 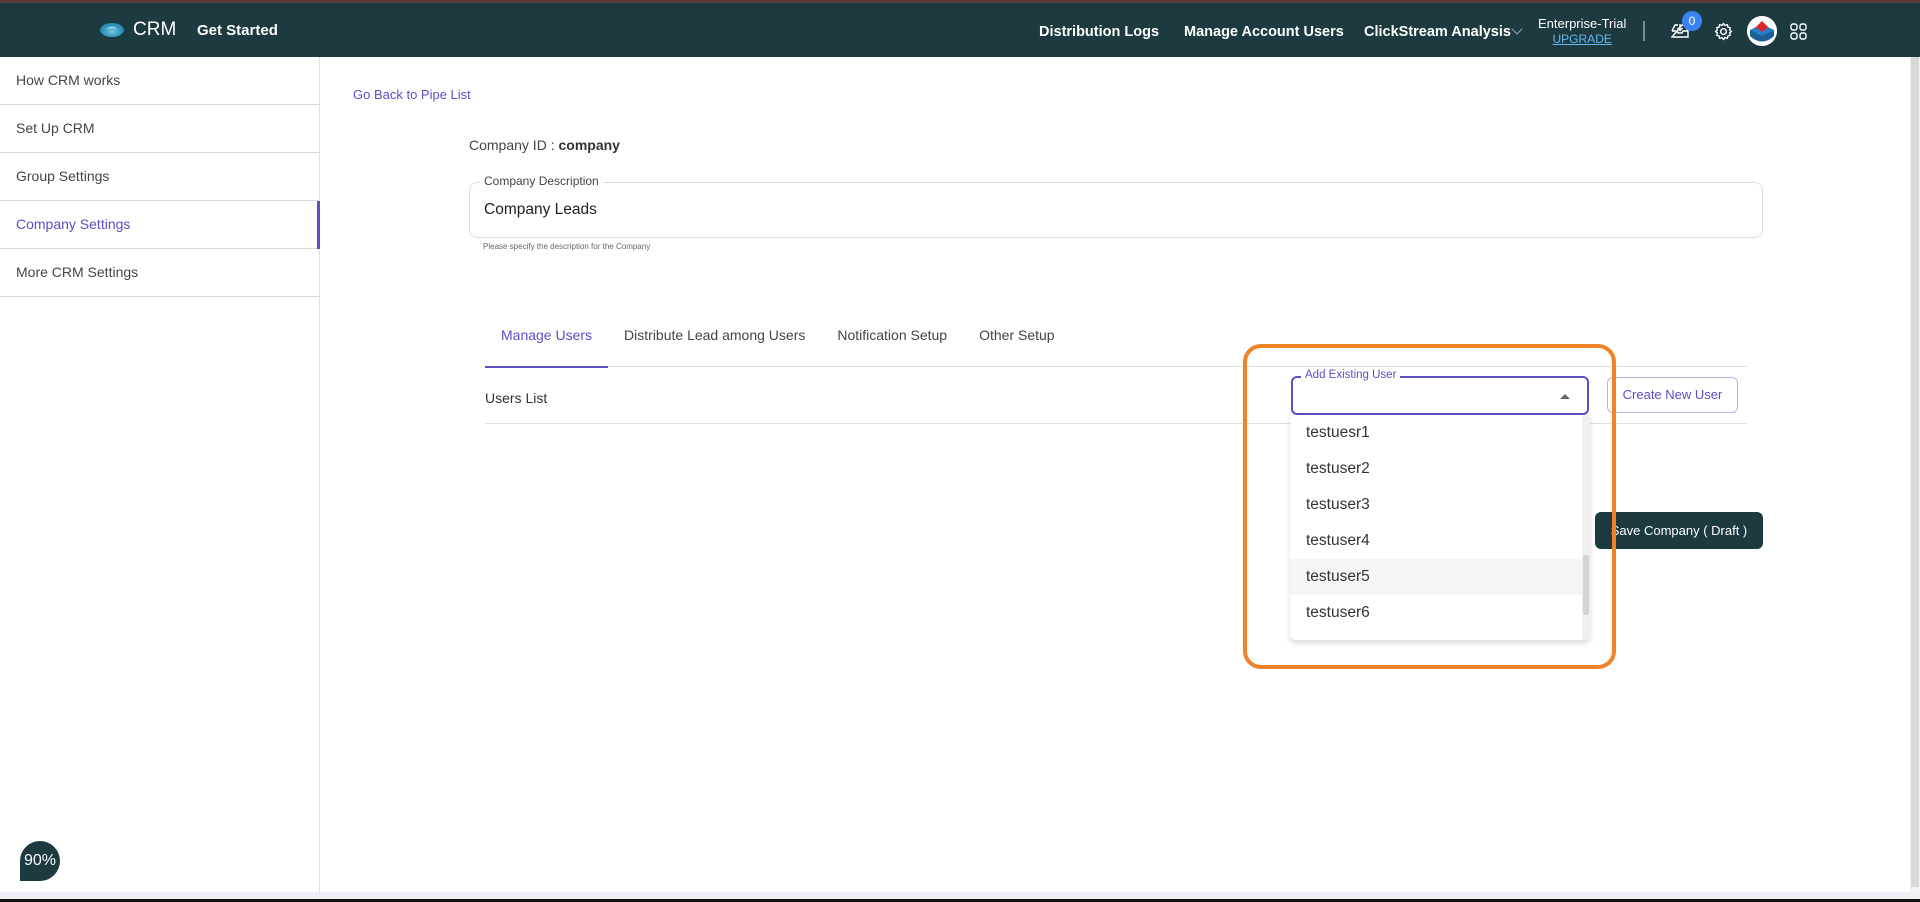 What do you see at coordinates (1692, 21) in the screenshot?
I see `notification-count-badge: 0` at bounding box center [1692, 21].